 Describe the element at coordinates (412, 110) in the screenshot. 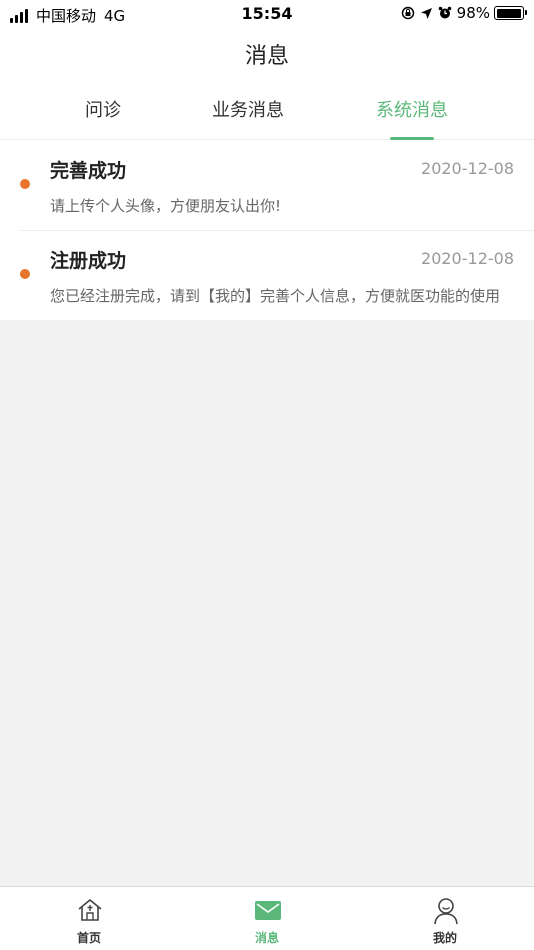

I see `tab-label: 系统消息` at that location.